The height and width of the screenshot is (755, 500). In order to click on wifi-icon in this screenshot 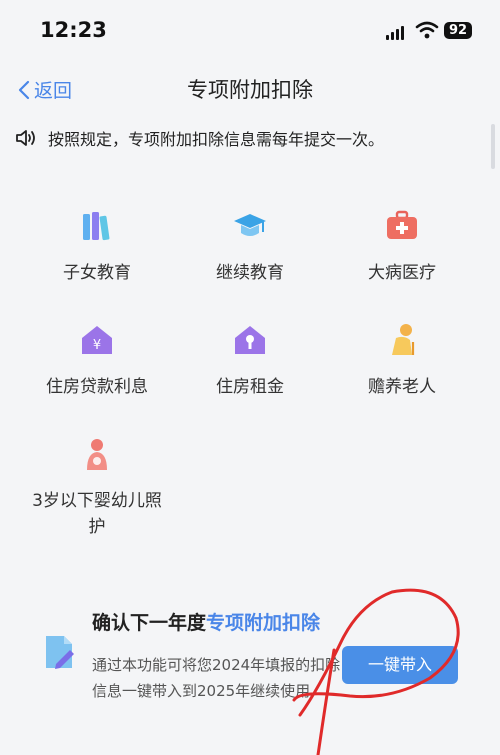, I will do `click(427, 30)`.